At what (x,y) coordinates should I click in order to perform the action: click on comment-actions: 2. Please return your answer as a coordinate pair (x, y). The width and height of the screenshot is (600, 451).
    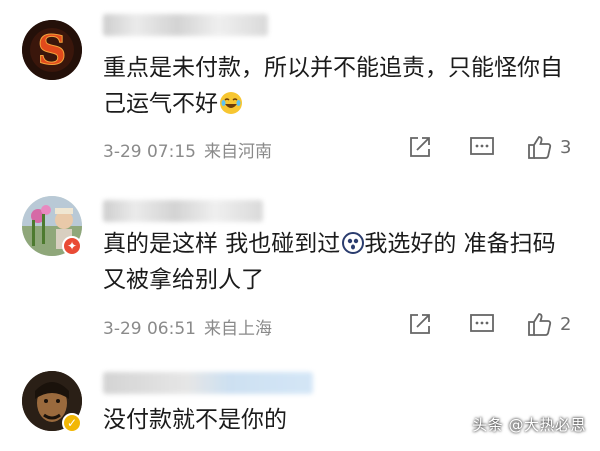
    Looking at the image, I should click on (488, 324).